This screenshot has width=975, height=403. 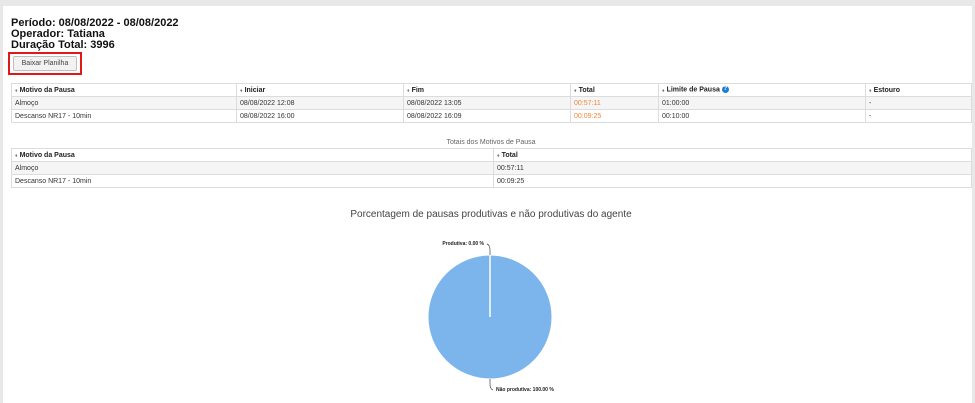 What do you see at coordinates (463, 244) in the screenshot?
I see `pie-label-produtiva: Produtiva: 0.00 %` at bounding box center [463, 244].